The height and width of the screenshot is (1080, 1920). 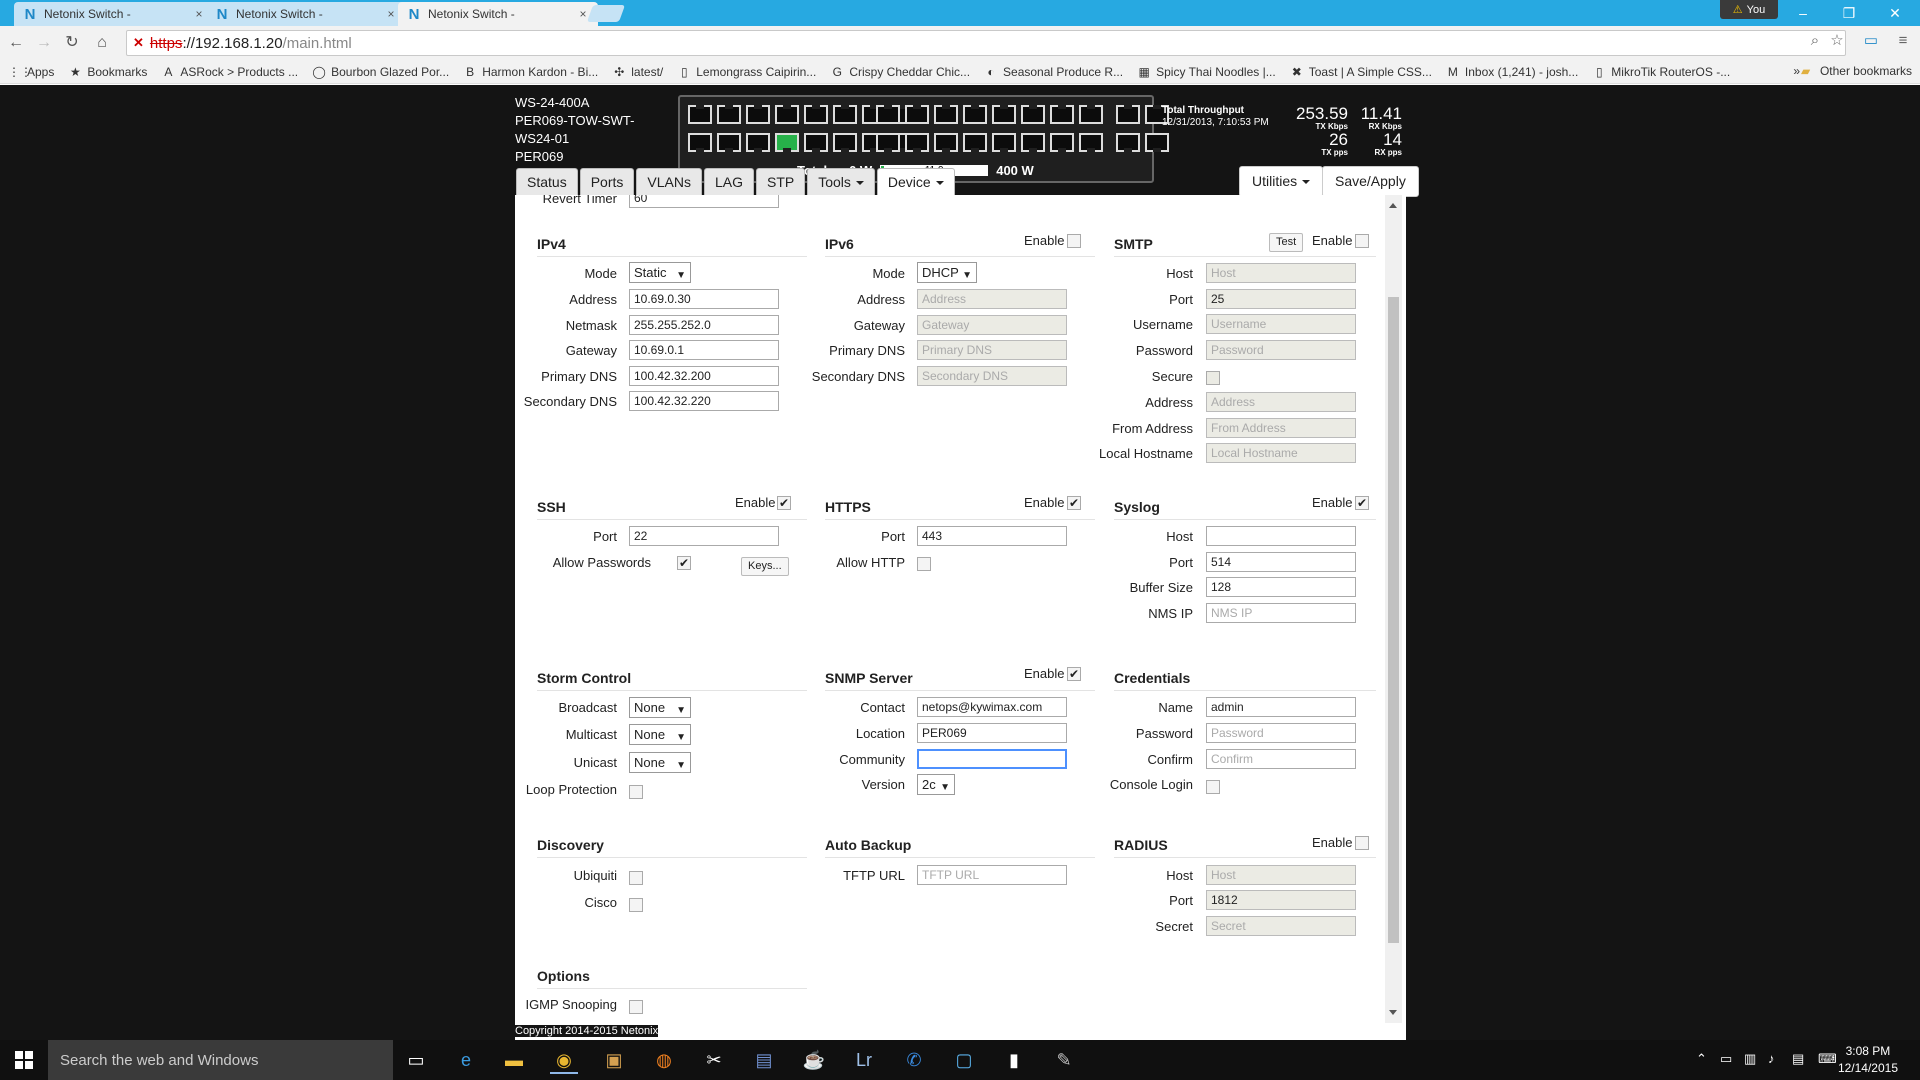 I want to click on smtp-from-address-input, so click(x=1281, y=428).